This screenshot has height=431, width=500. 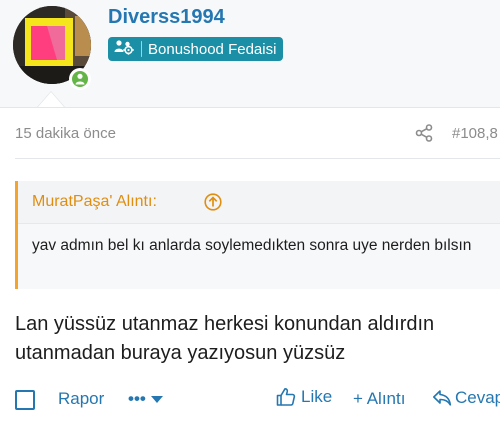 What do you see at coordinates (379, 399) in the screenshot?
I see `quote-button: + Alıntı` at bounding box center [379, 399].